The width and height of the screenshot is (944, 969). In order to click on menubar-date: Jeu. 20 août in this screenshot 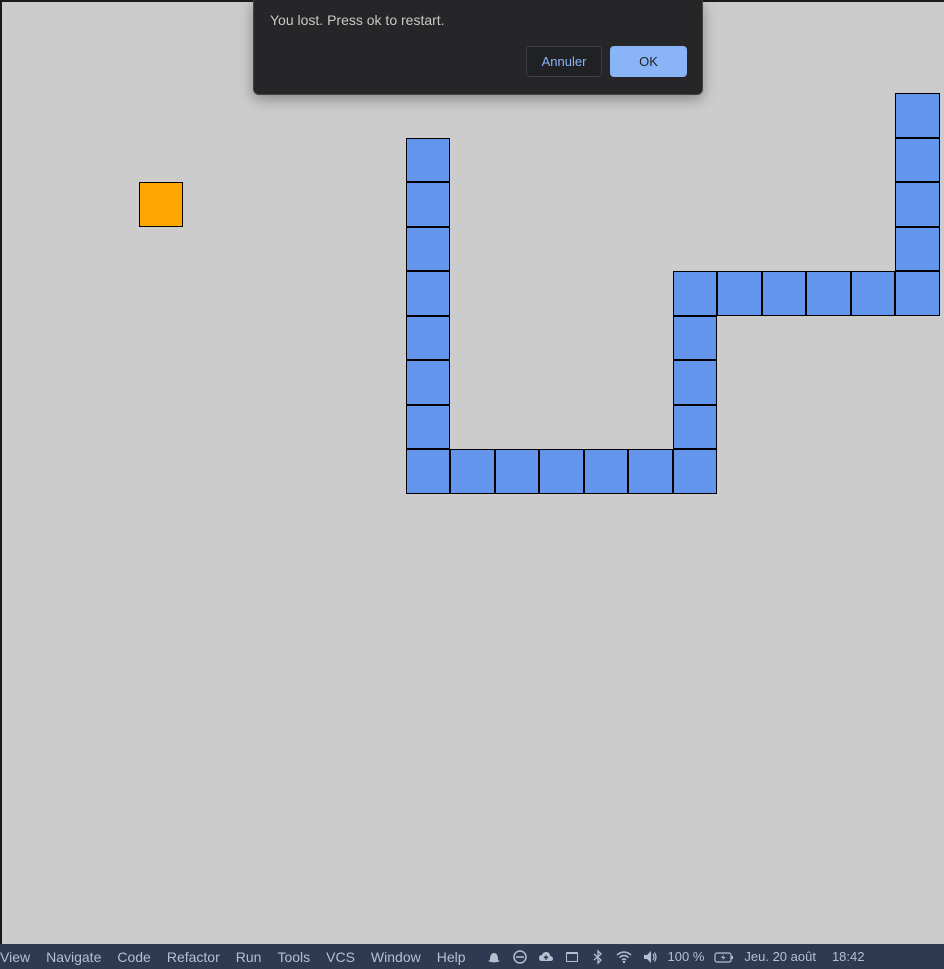, I will do `click(780, 956)`.